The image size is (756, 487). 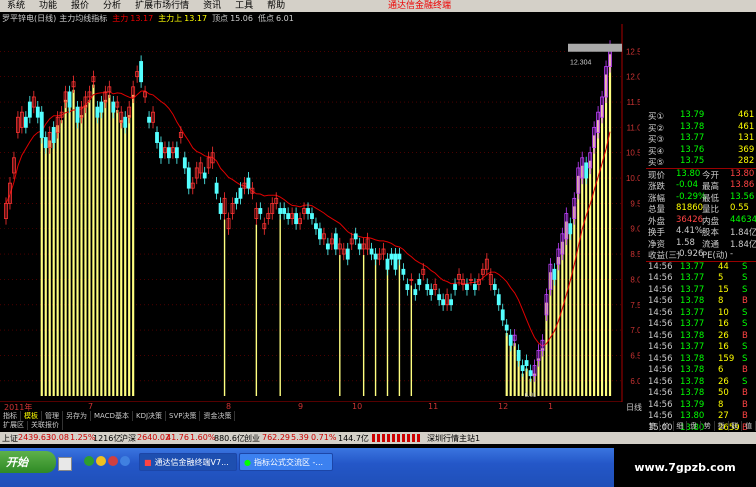 What do you see at coordinates (701, 151) in the screenshot?
I see `bid-row: 买④ 13.76 369` at bounding box center [701, 151].